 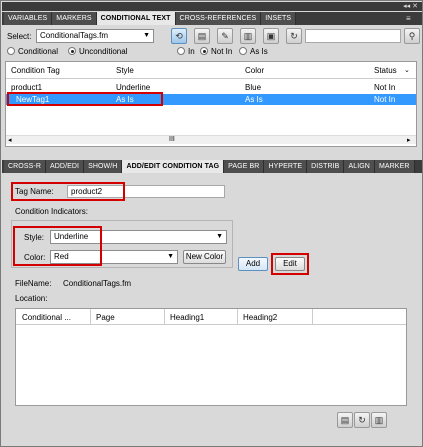 I want to click on col-status: Status, so click(x=385, y=70).